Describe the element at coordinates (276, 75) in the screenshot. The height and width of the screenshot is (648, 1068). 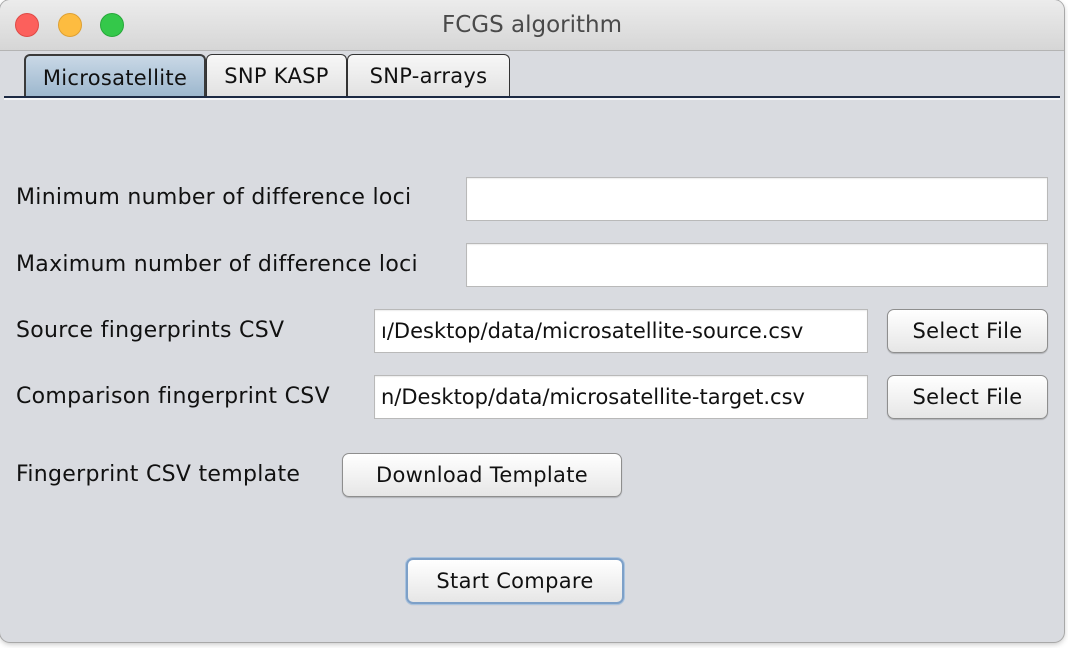
I see `tab-snp-kasp: SNP KASP` at that location.